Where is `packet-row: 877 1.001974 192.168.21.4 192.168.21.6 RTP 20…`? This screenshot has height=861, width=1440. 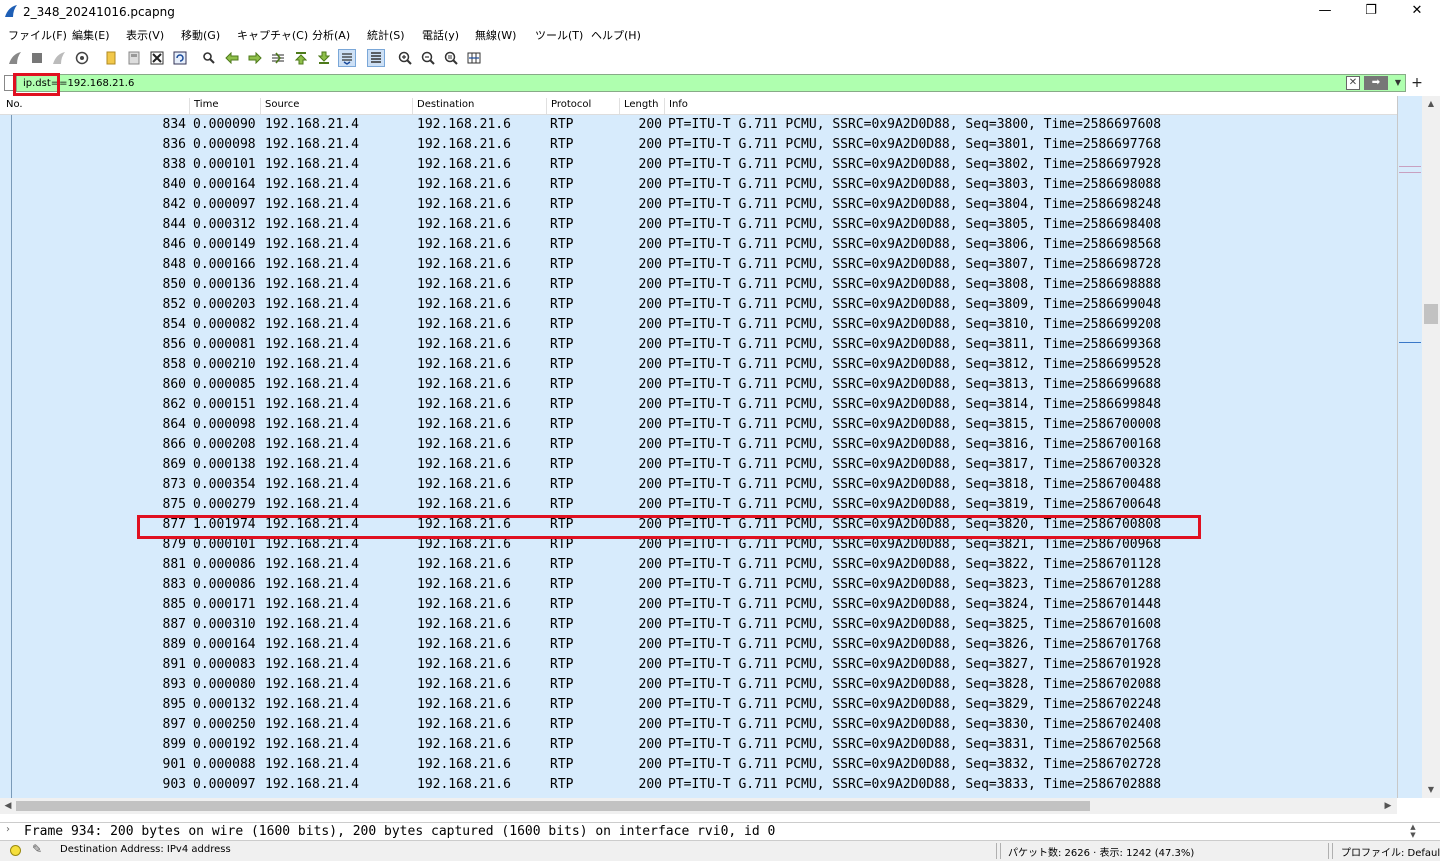 packet-row: 877 1.001974 192.168.21.4 192.168.21.6 RTP 20… is located at coordinates (711, 525).